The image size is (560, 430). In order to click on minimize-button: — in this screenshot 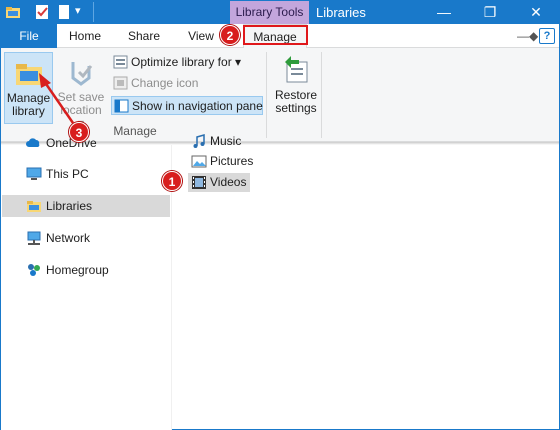, I will do `click(444, 12)`.